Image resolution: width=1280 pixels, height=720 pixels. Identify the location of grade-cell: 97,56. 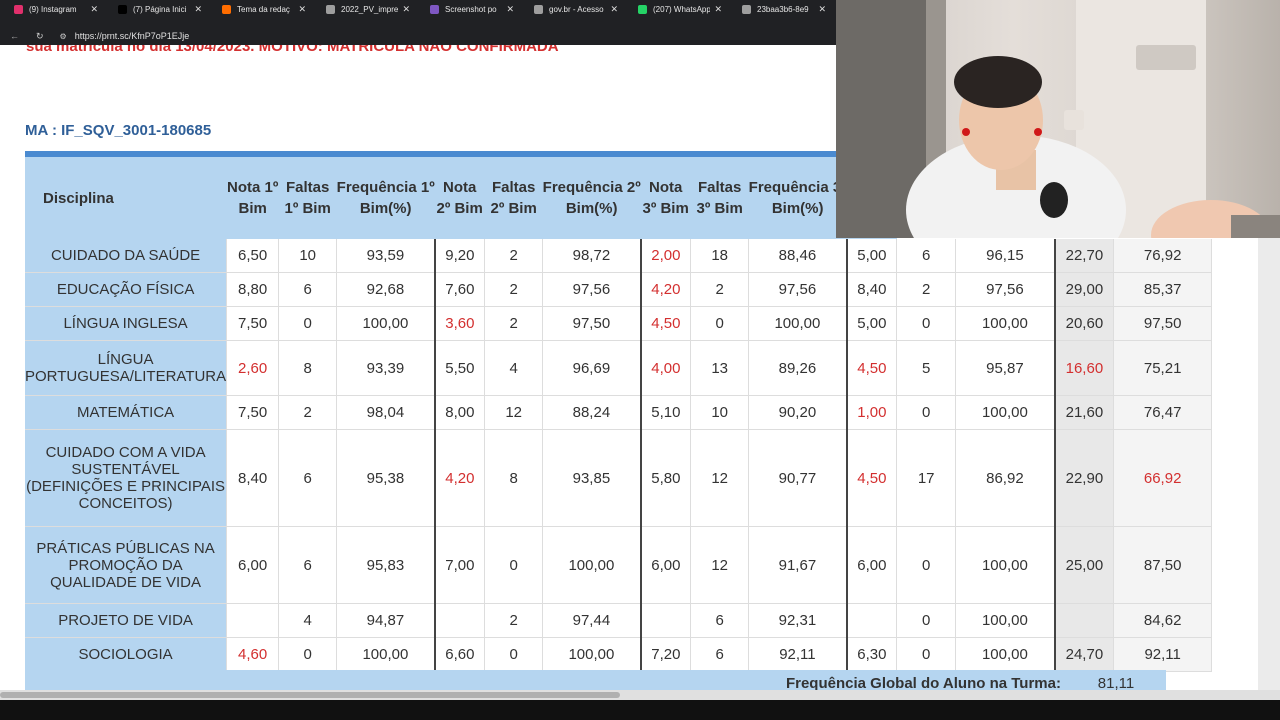
(1005, 289).